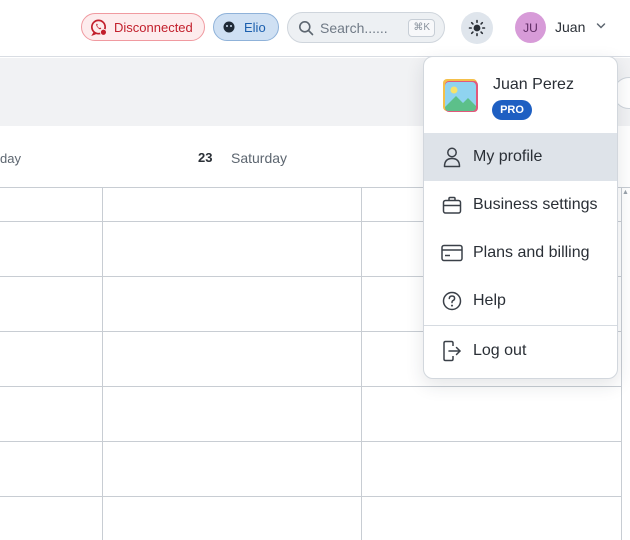 The width and height of the screenshot is (630, 540). What do you see at coordinates (625, 192) in the screenshot?
I see `scroll-up-arrow: ▲` at bounding box center [625, 192].